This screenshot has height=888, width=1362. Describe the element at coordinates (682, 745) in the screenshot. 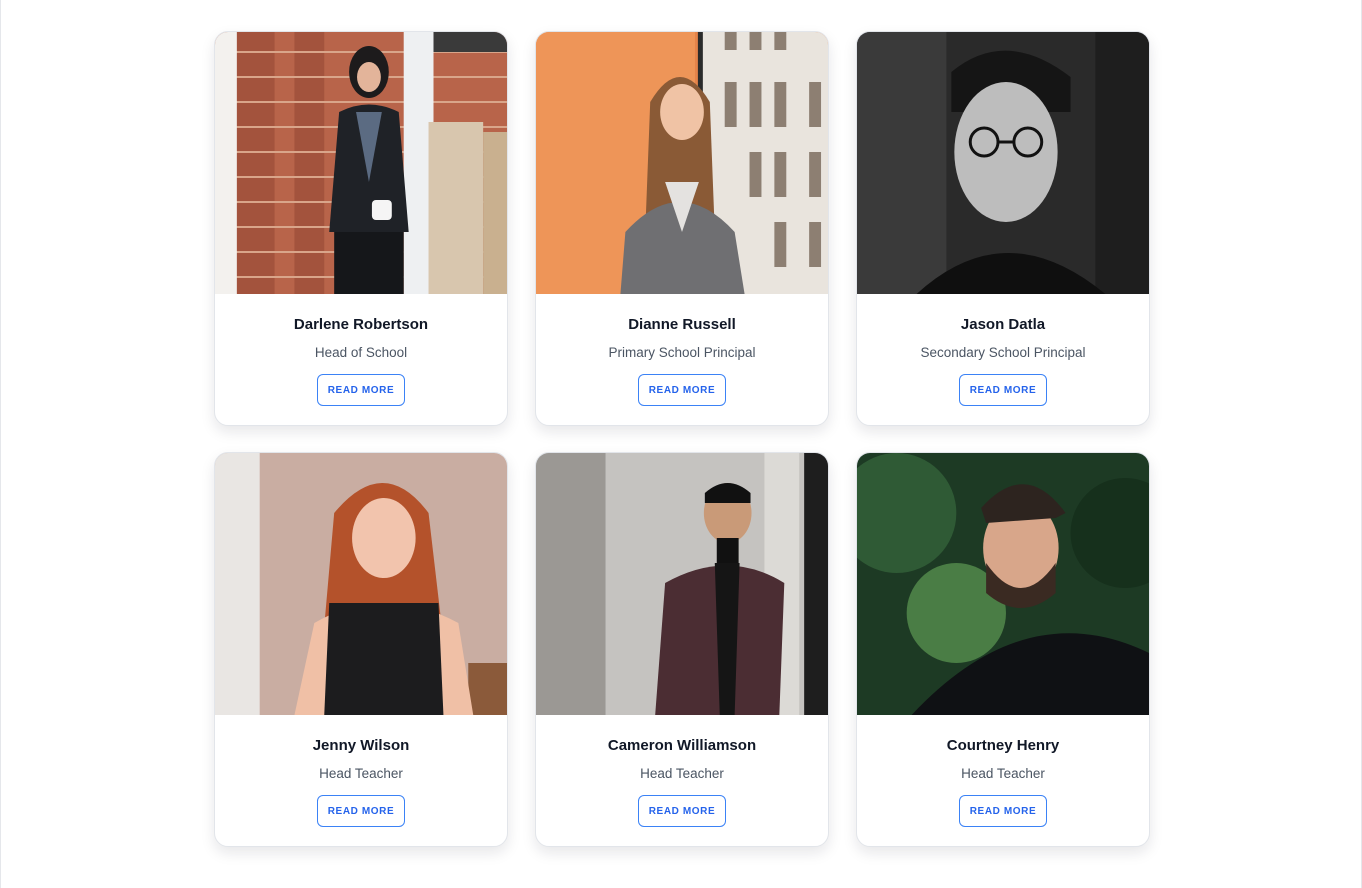

I see `staff-name: Cameron Williamson` at that location.